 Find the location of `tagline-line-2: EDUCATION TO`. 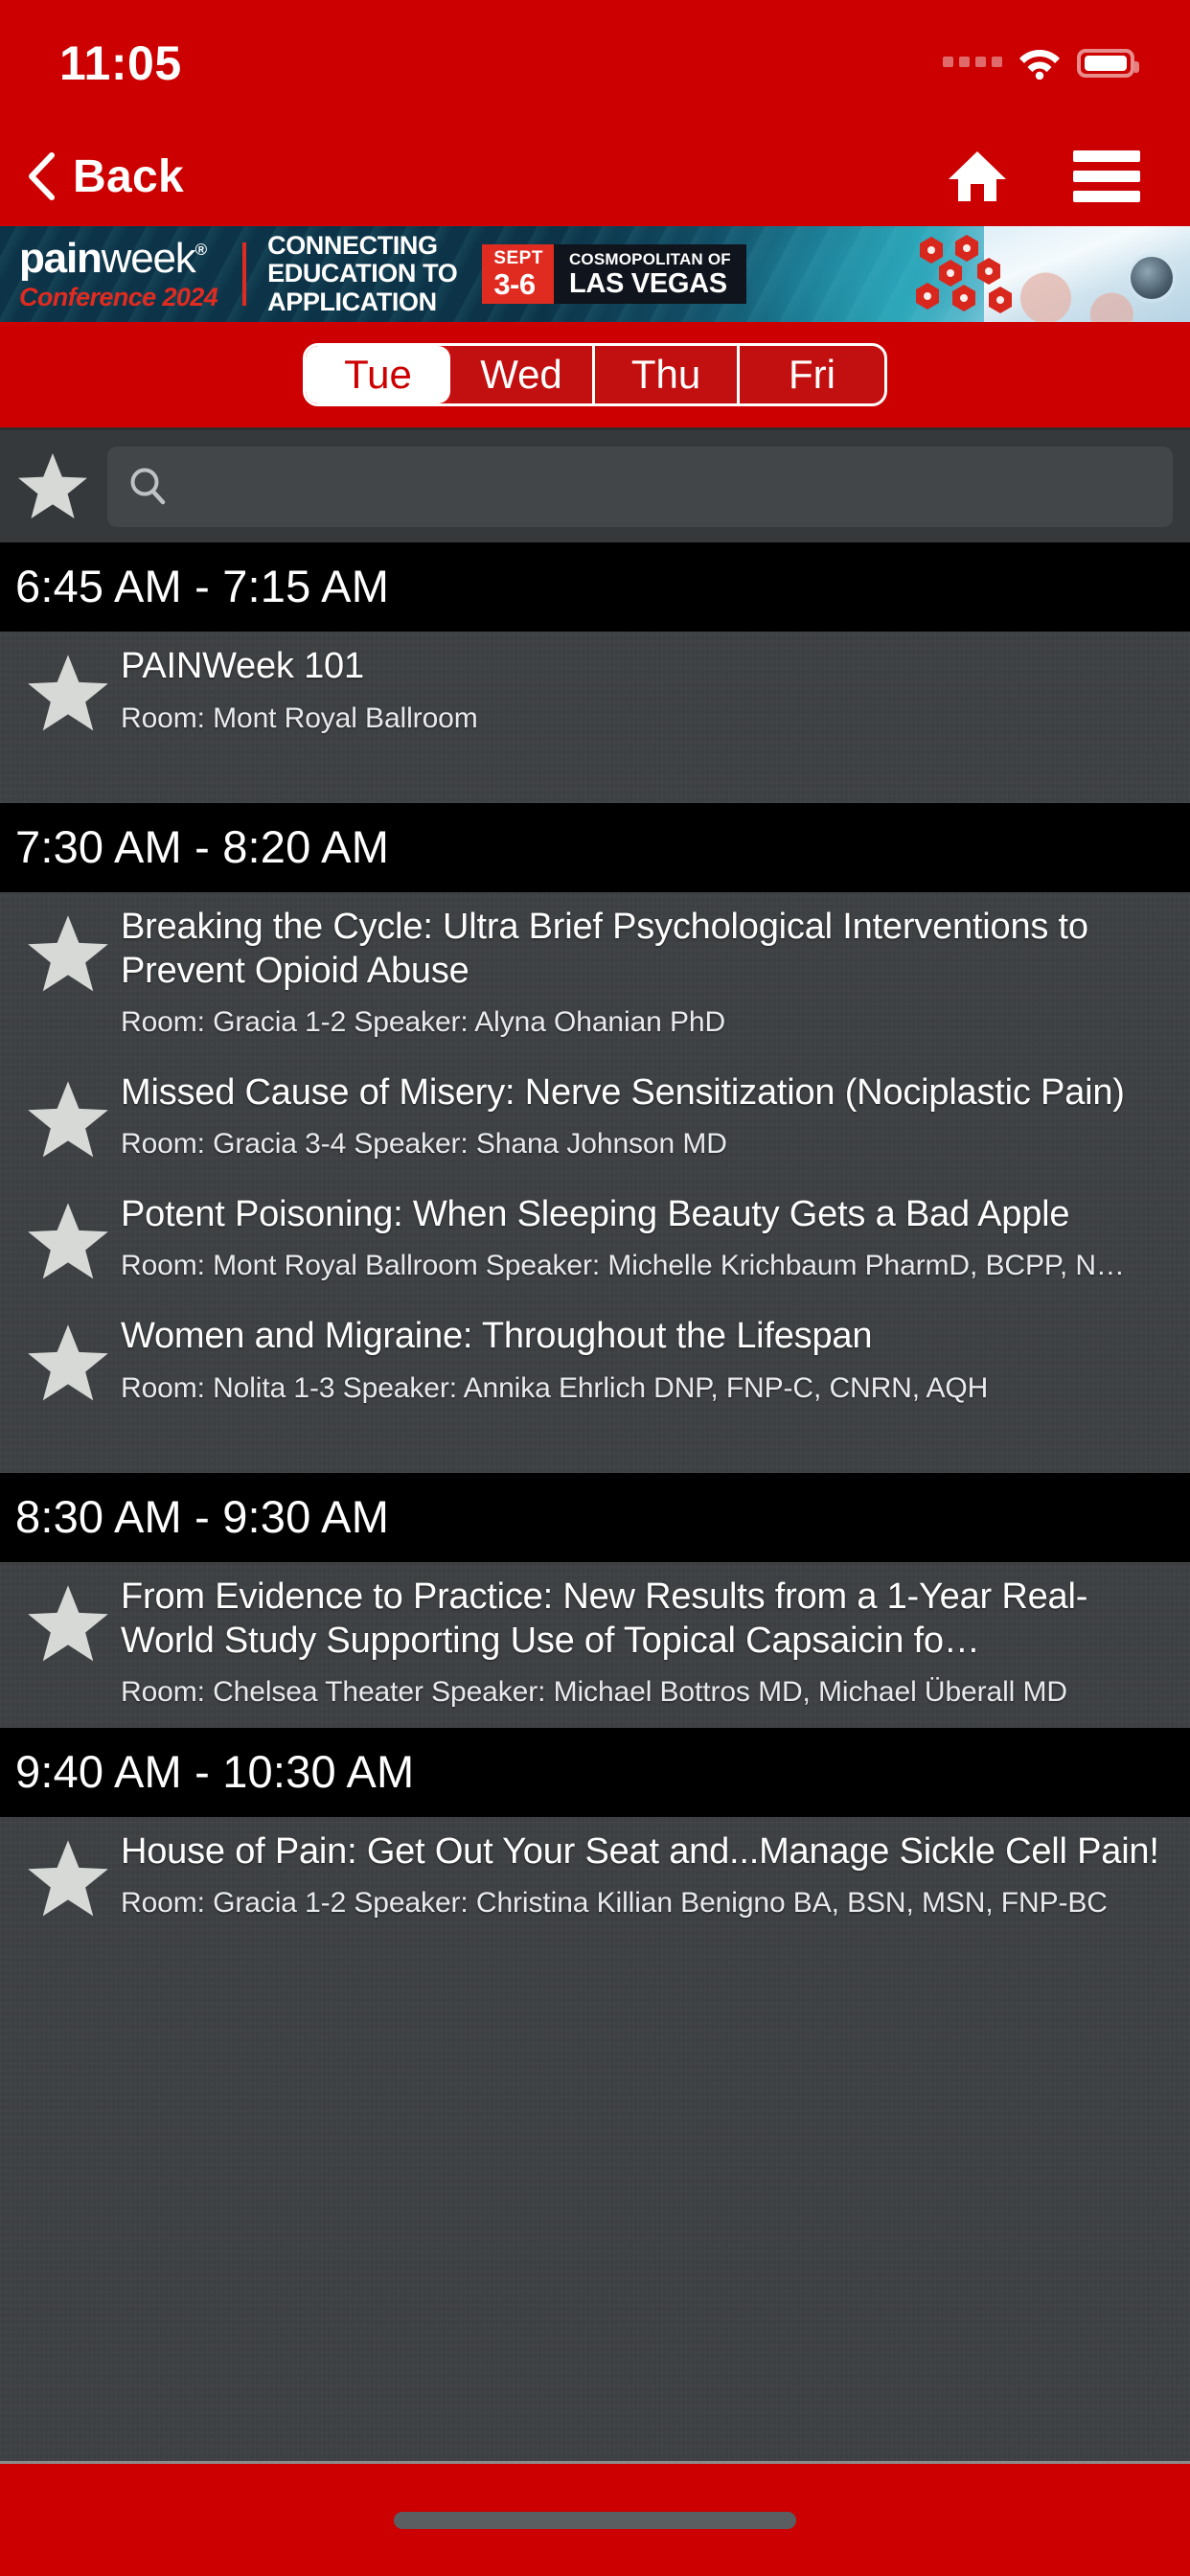

tagline-line-2: EDUCATION TO is located at coordinates (363, 273).